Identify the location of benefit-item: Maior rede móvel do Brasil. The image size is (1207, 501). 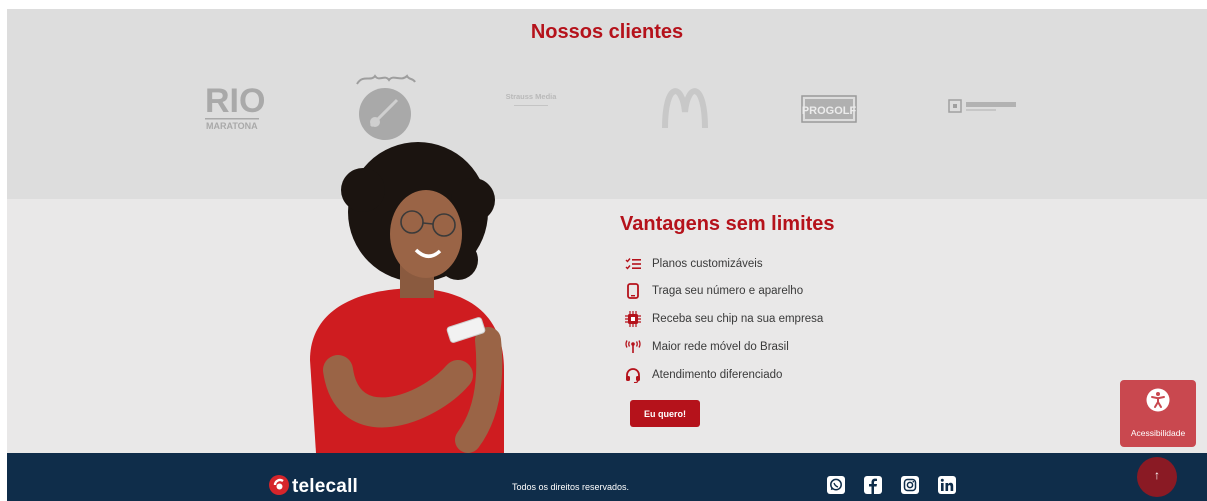
(706, 347).